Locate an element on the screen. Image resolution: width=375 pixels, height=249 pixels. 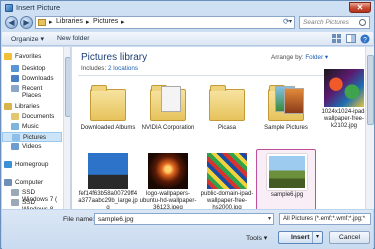
file-name-label: Picasa is located at coordinates (226, 128).